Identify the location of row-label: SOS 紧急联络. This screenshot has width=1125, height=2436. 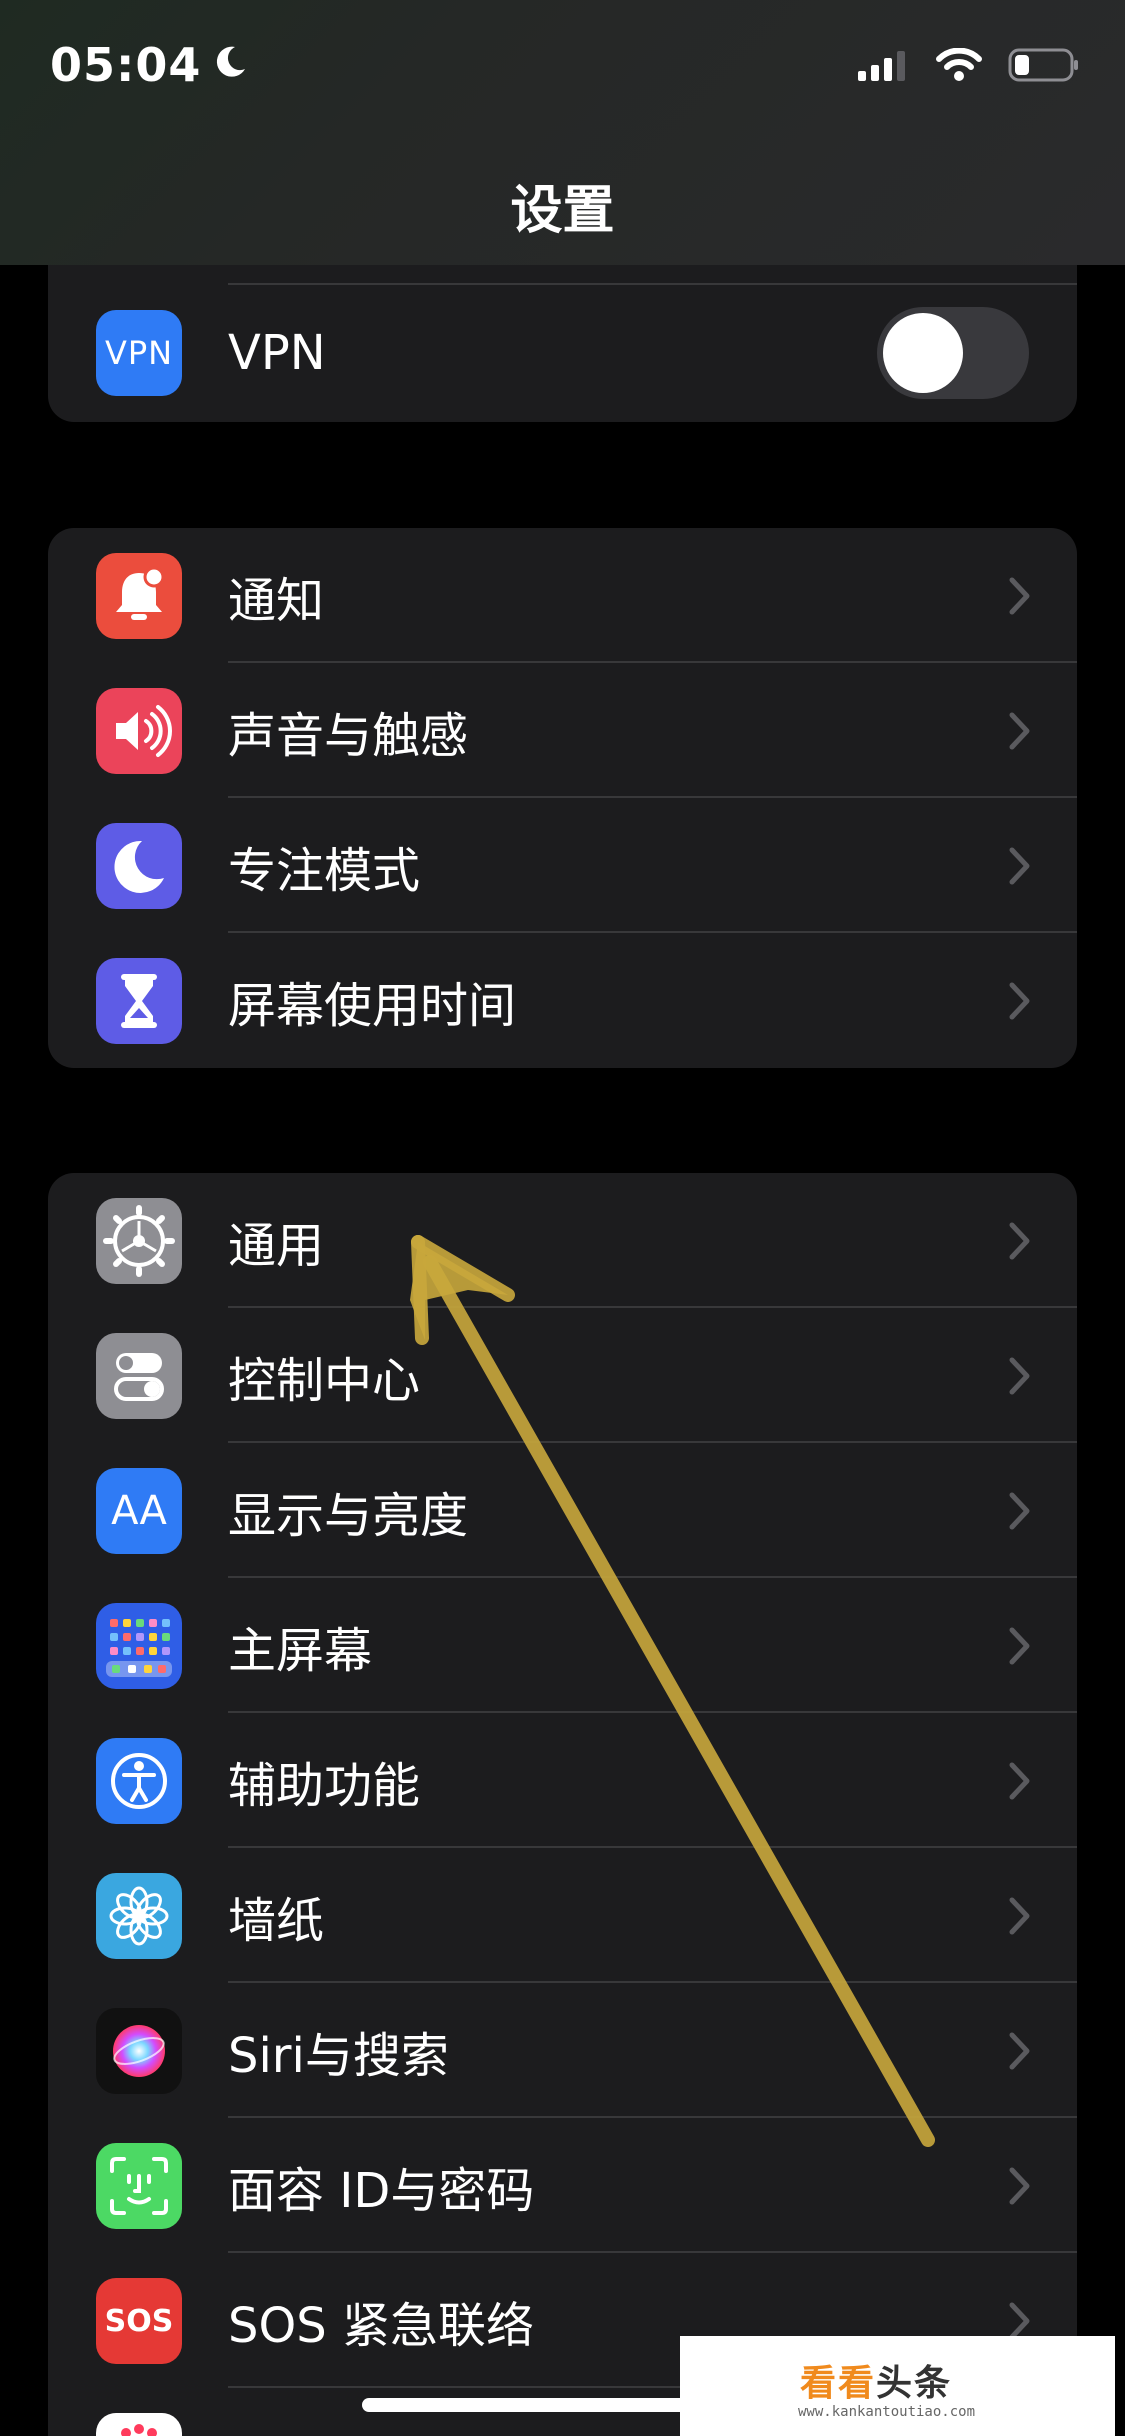
(381, 2325).